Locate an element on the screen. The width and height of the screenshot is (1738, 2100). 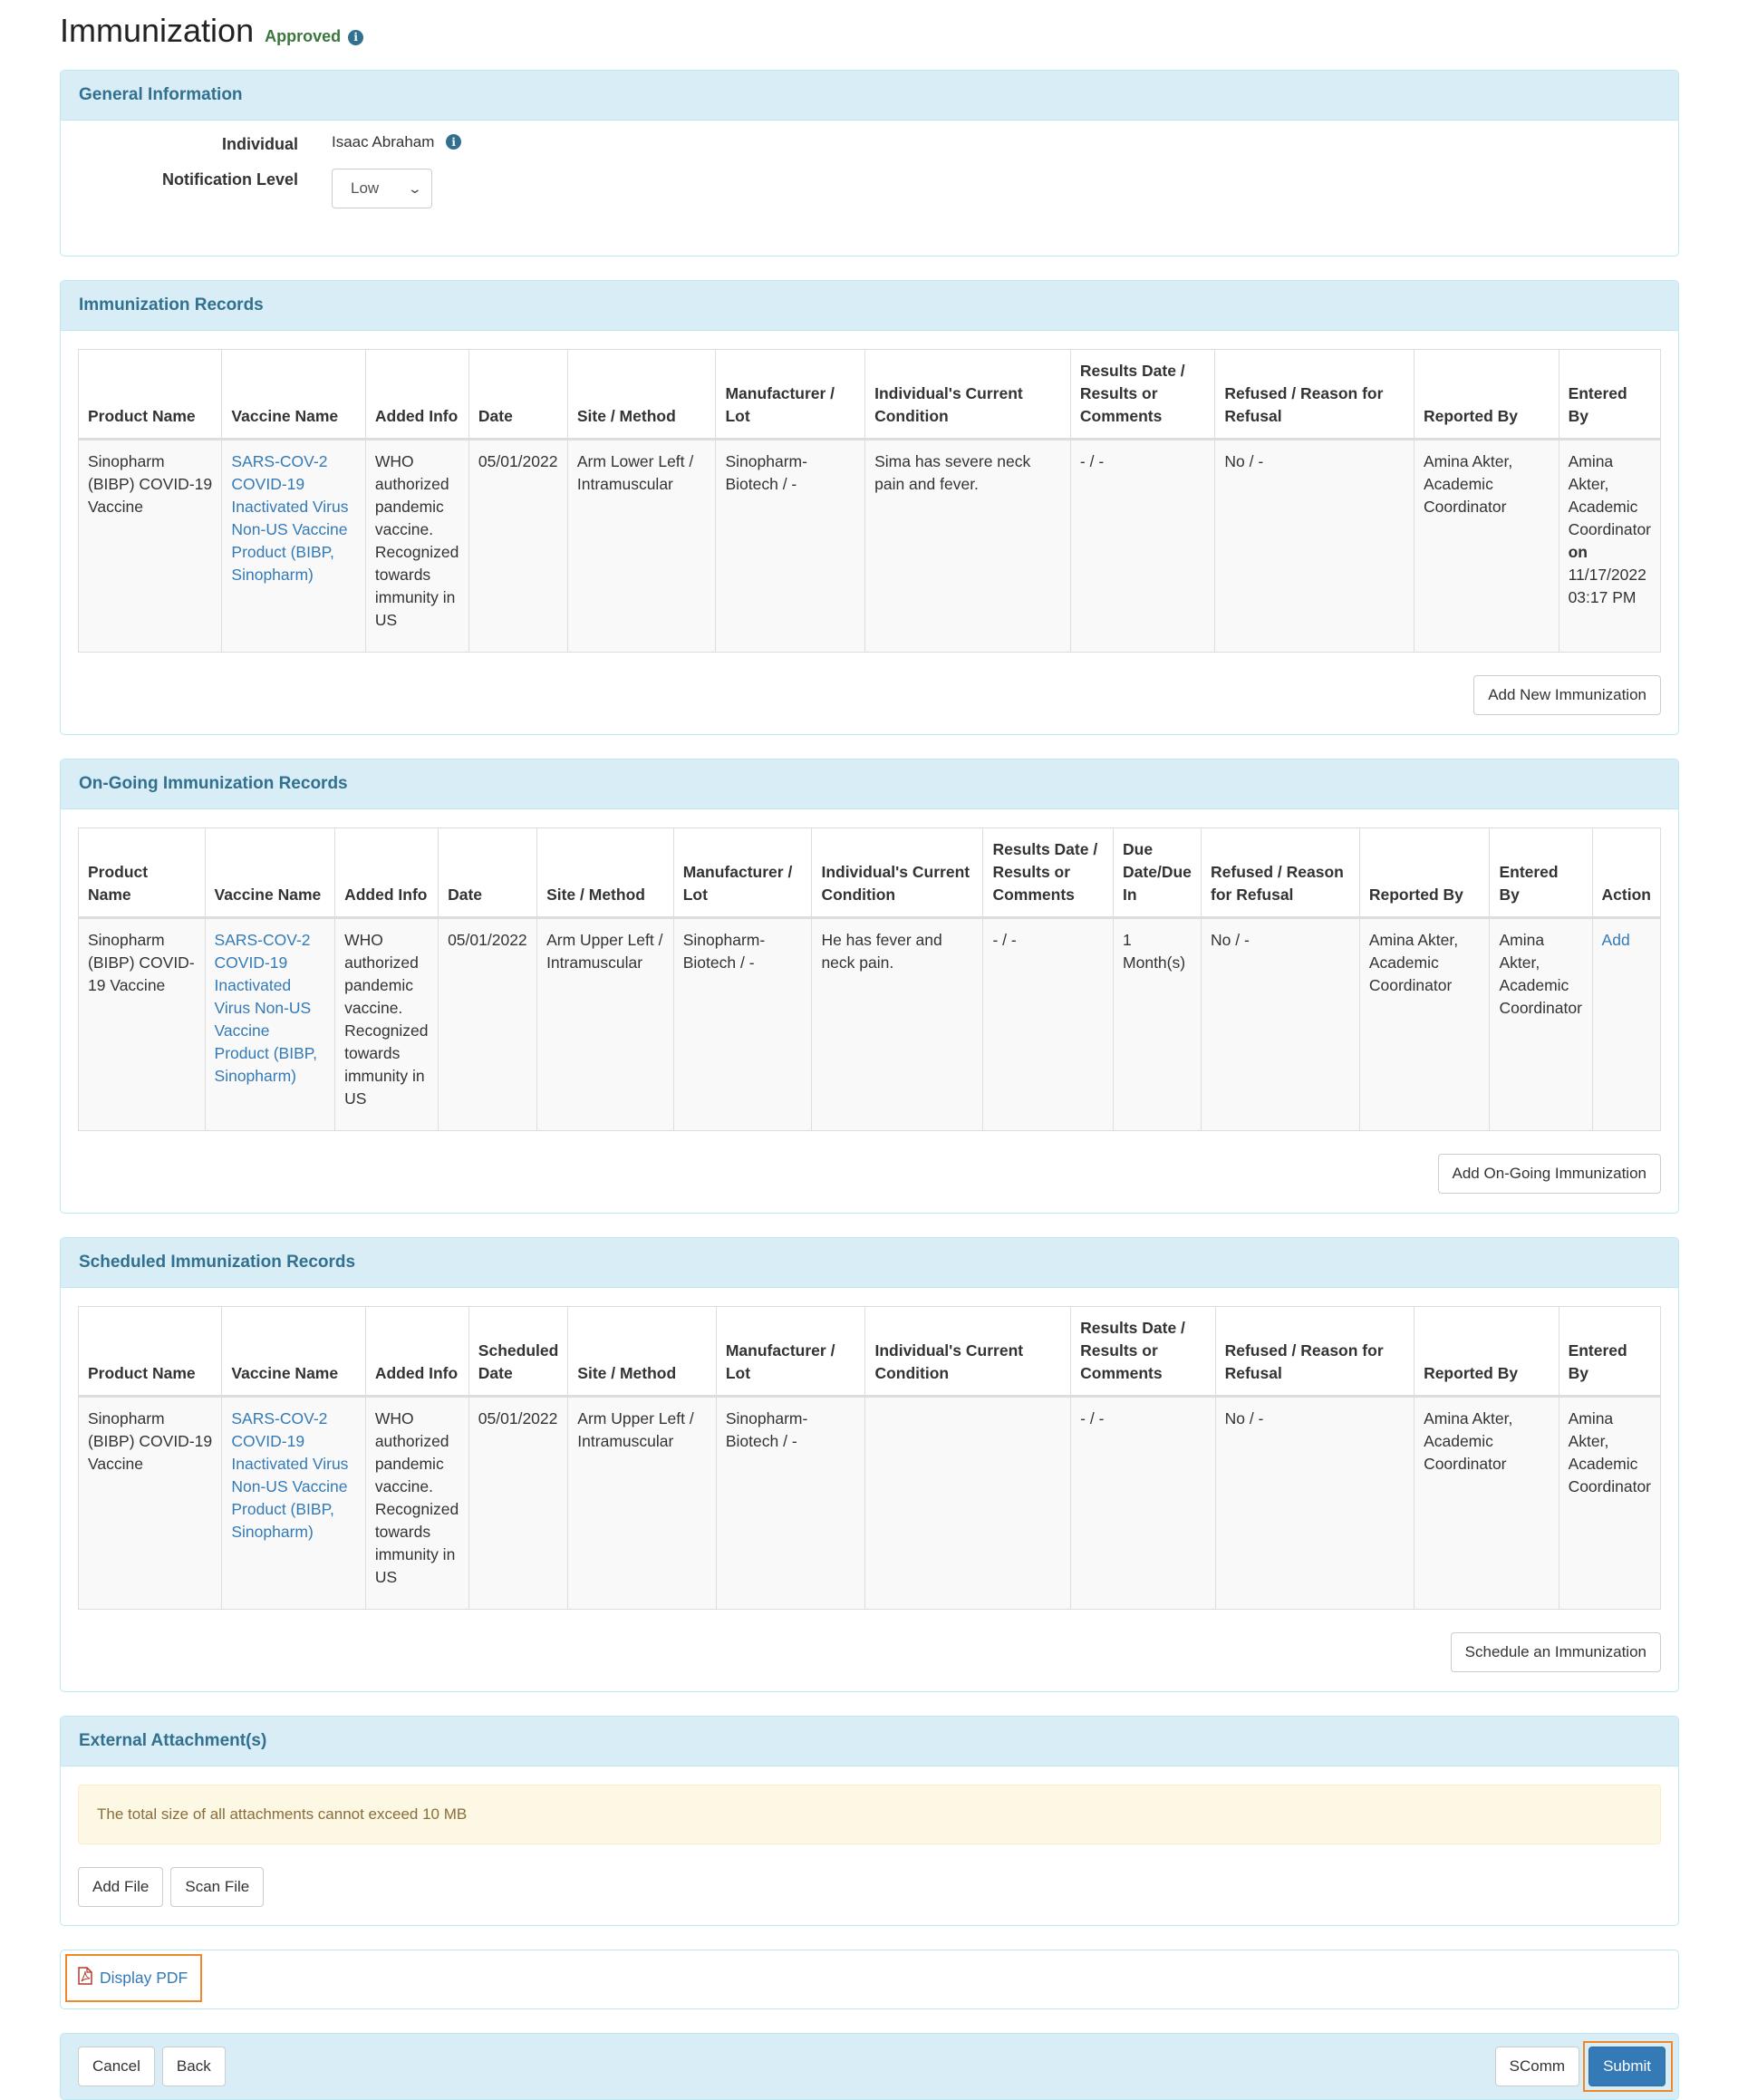
status-badge: Approved is located at coordinates (303, 36).